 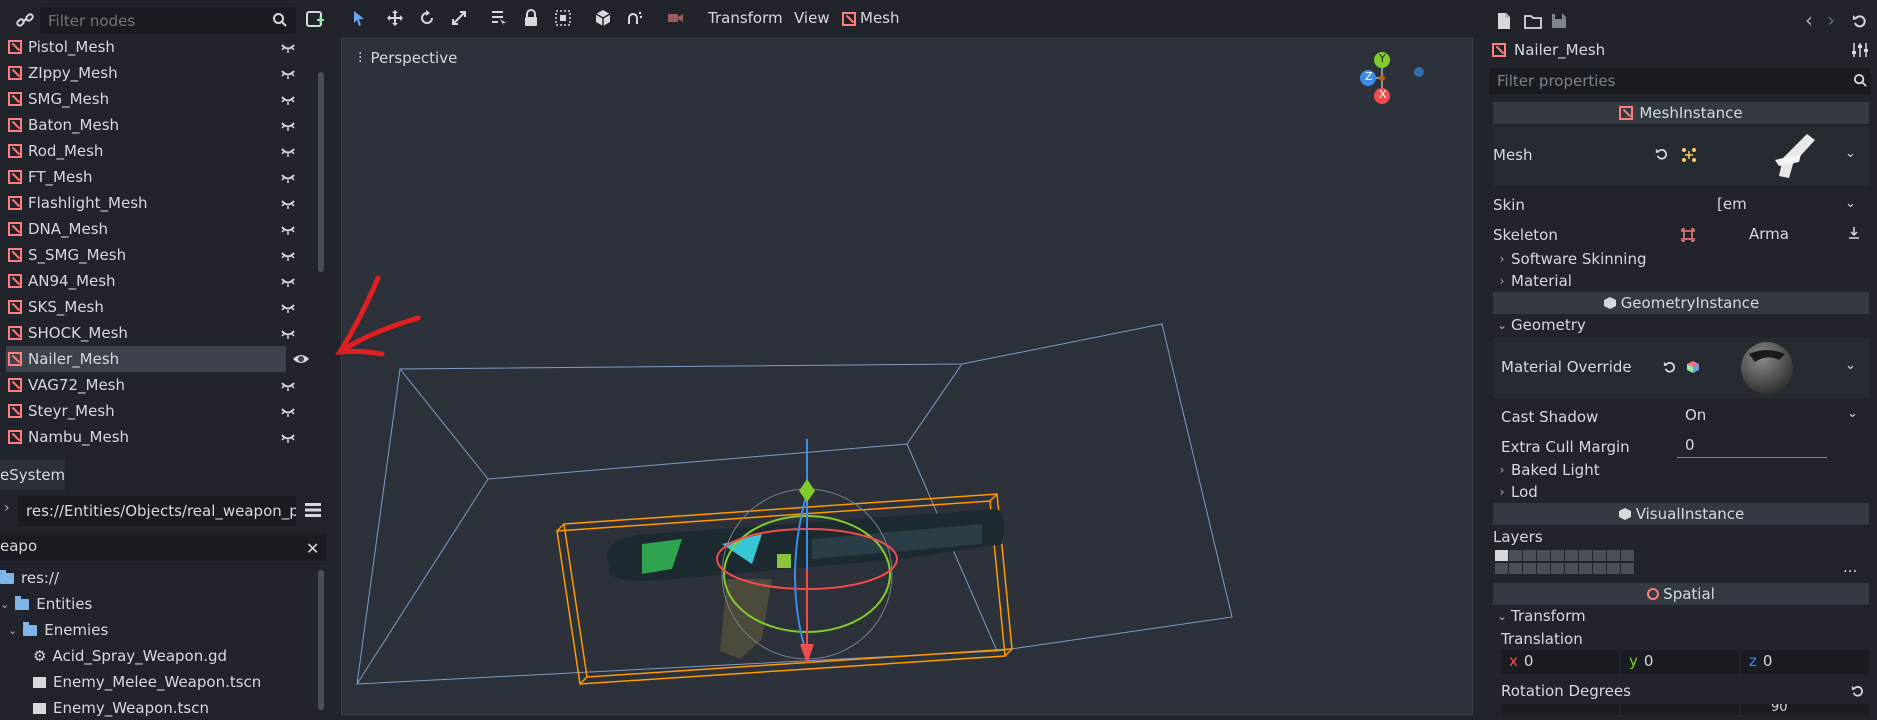 I want to click on filesystem-path-field: res://Entities/Objects/real_weapon_pick, so click(x=157, y=511).